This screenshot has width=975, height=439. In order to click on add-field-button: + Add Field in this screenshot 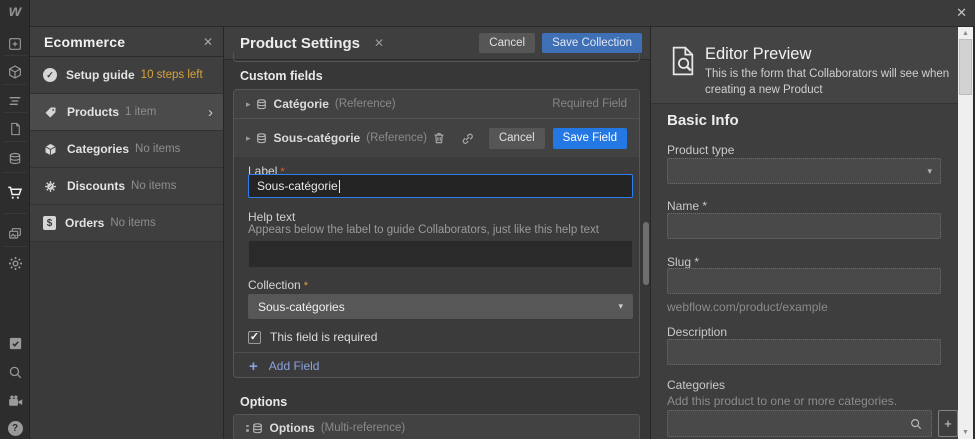, I will do `click(436, 364)`.